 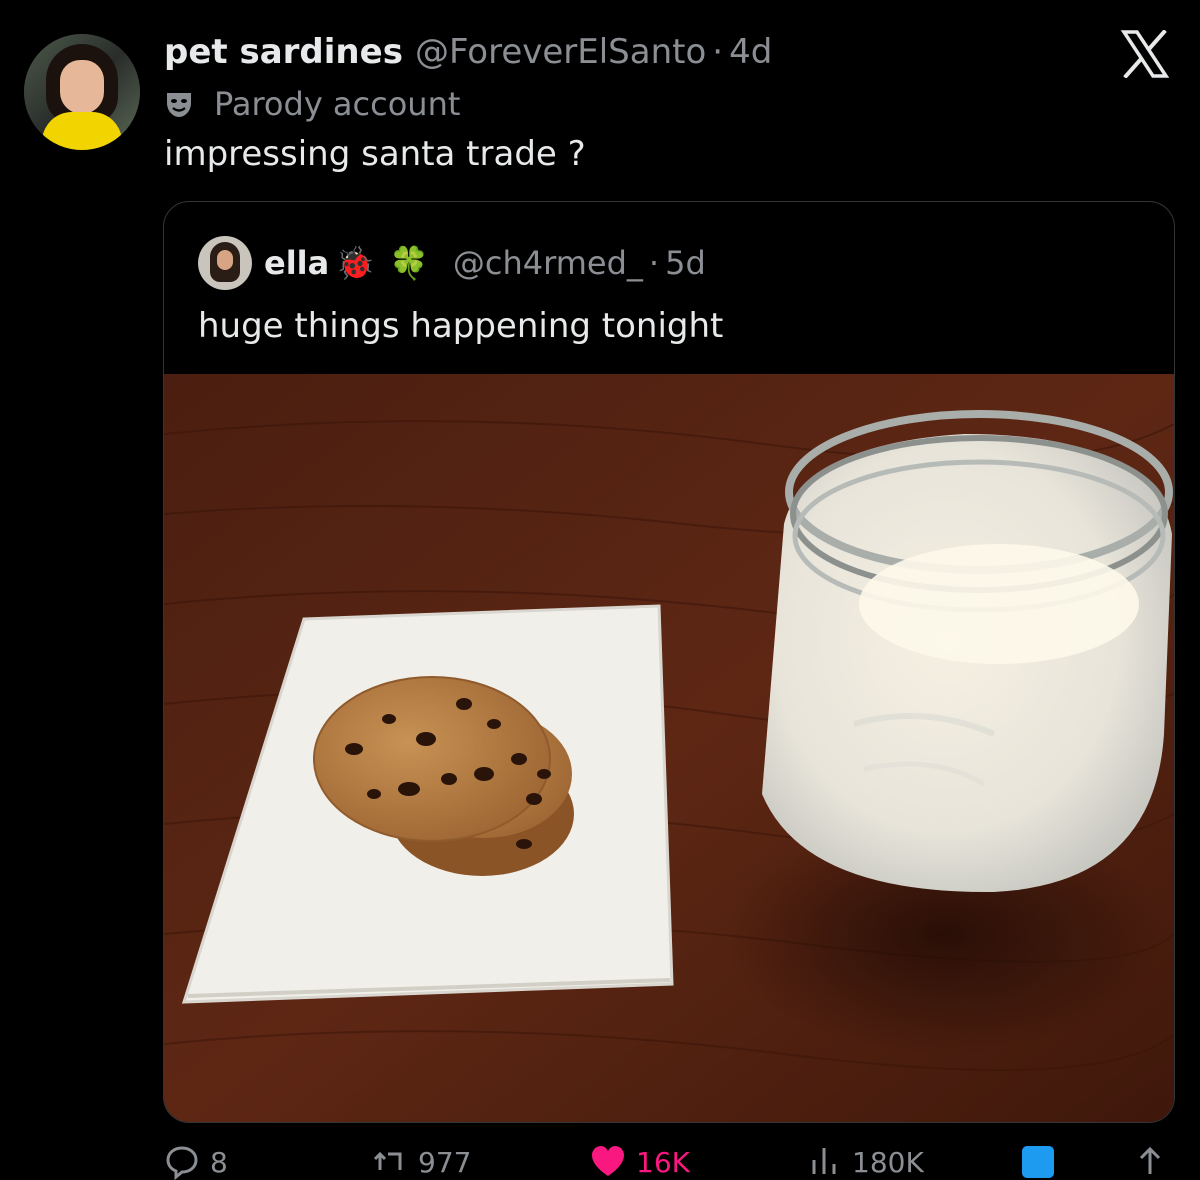 What do you see at coordinates (219, 1162) in the screenshot?
I see `reply-count: 8` at bounding box center [219, 1162].